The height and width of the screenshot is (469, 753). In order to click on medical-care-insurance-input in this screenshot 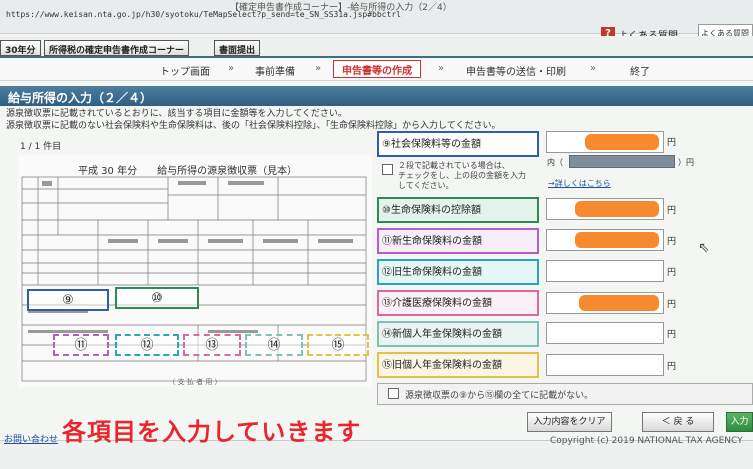, I will do `click(605, 303)`.